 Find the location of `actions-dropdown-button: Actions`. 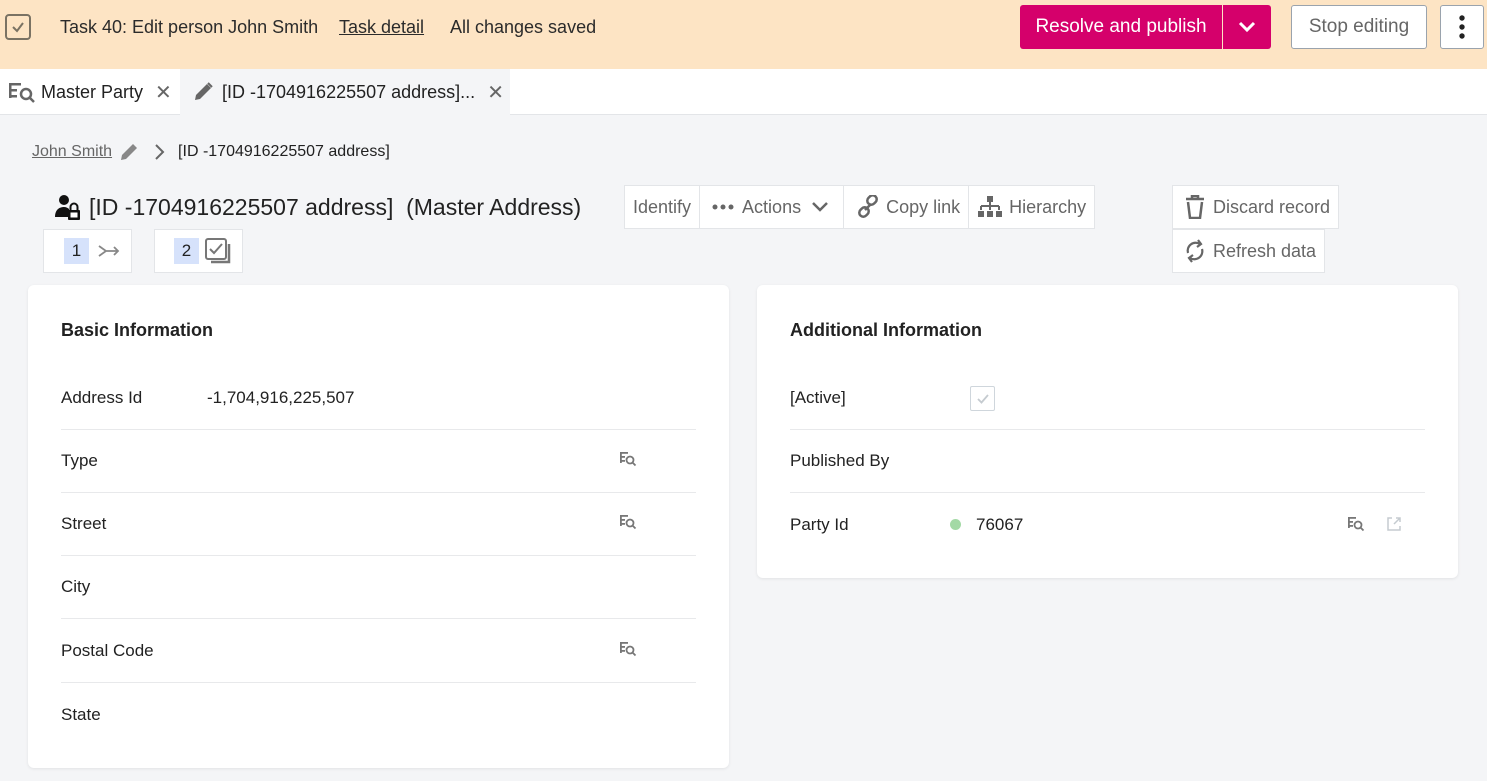

actions-dropdown-button: Actions is located at coordinates (772, 207).